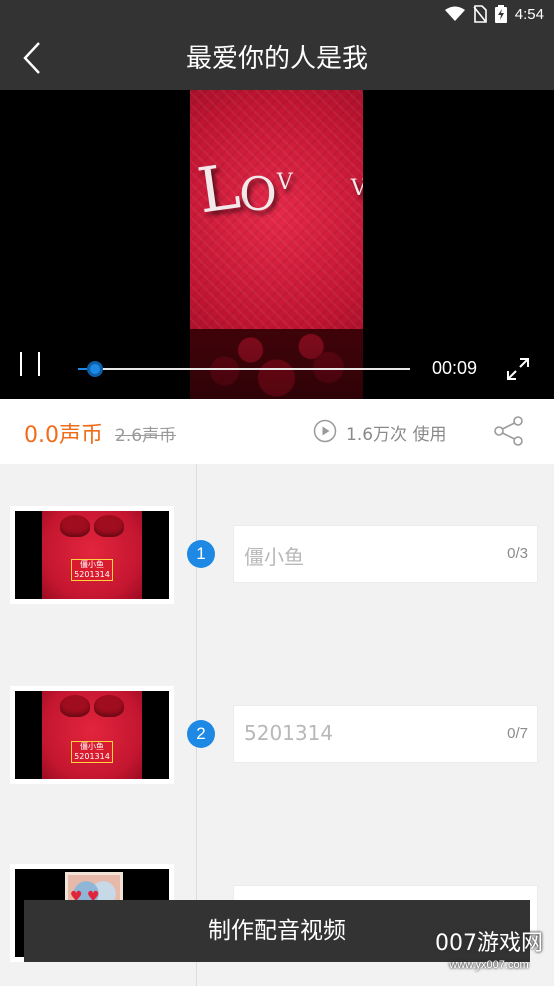  I want to click on char-count: 0/7, so click(517, 733).